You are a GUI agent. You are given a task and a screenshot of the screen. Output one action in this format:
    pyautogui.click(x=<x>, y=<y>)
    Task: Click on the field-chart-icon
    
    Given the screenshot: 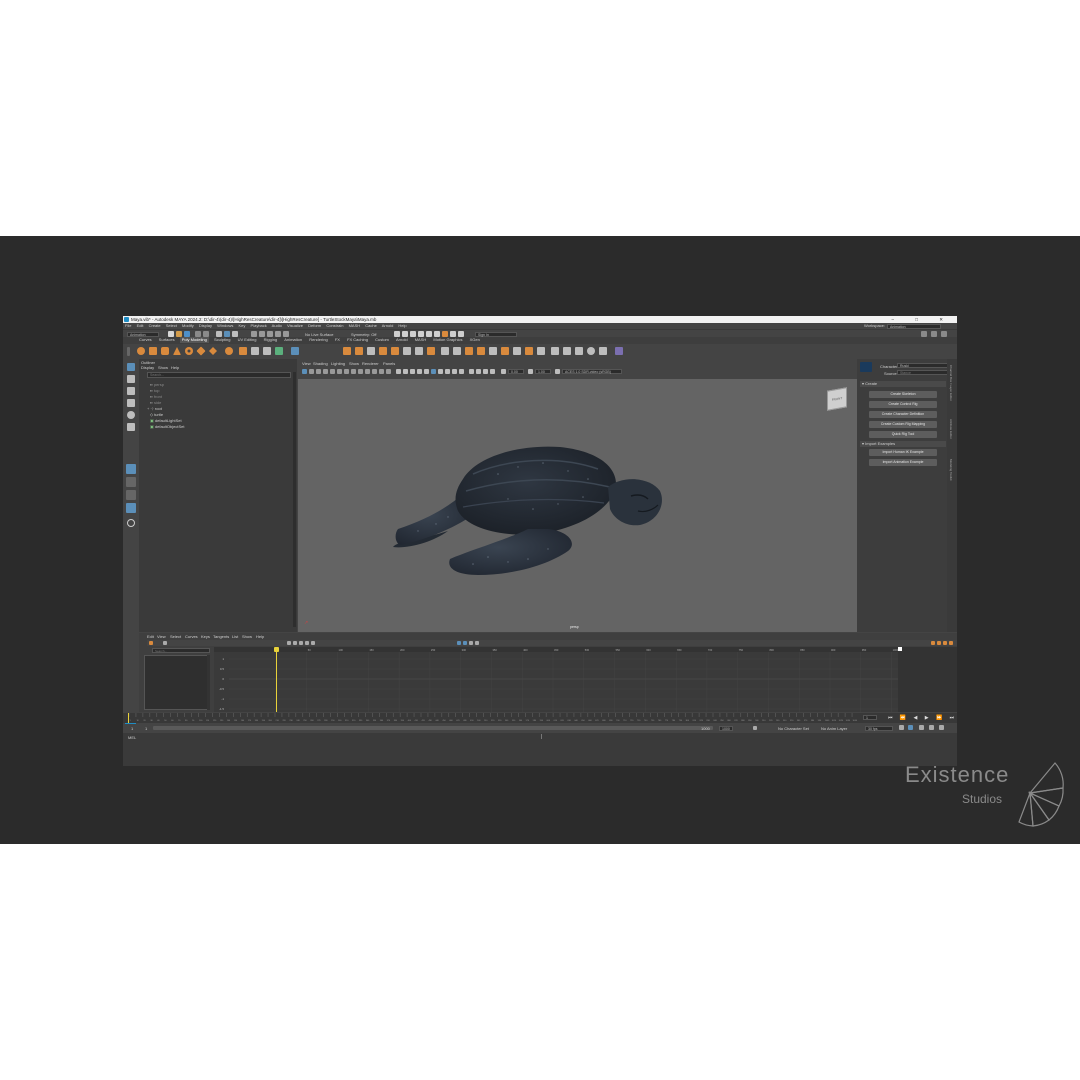 What is the action you would take?
    pyautogui.click(x=374, y=371)
    